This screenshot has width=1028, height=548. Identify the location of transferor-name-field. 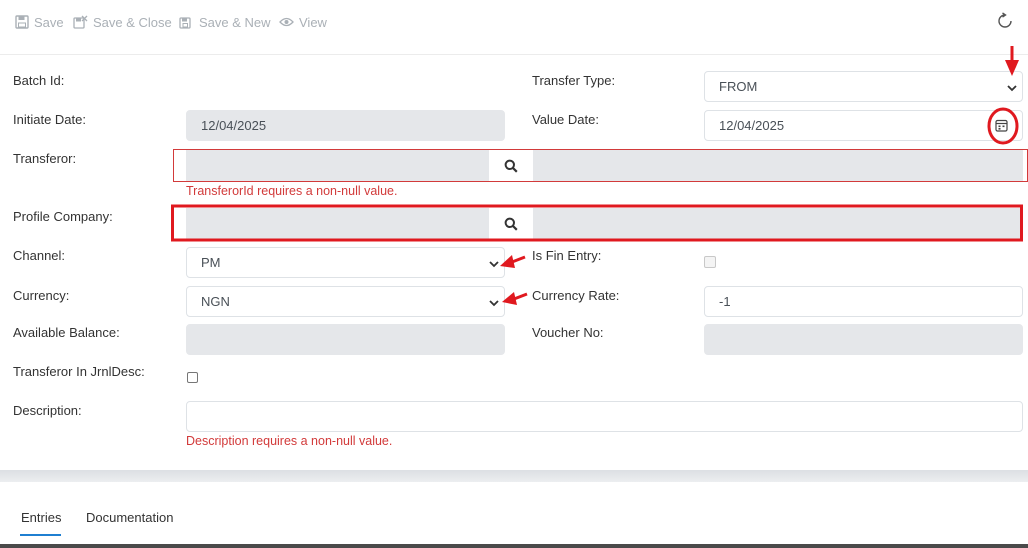
(778, 165).